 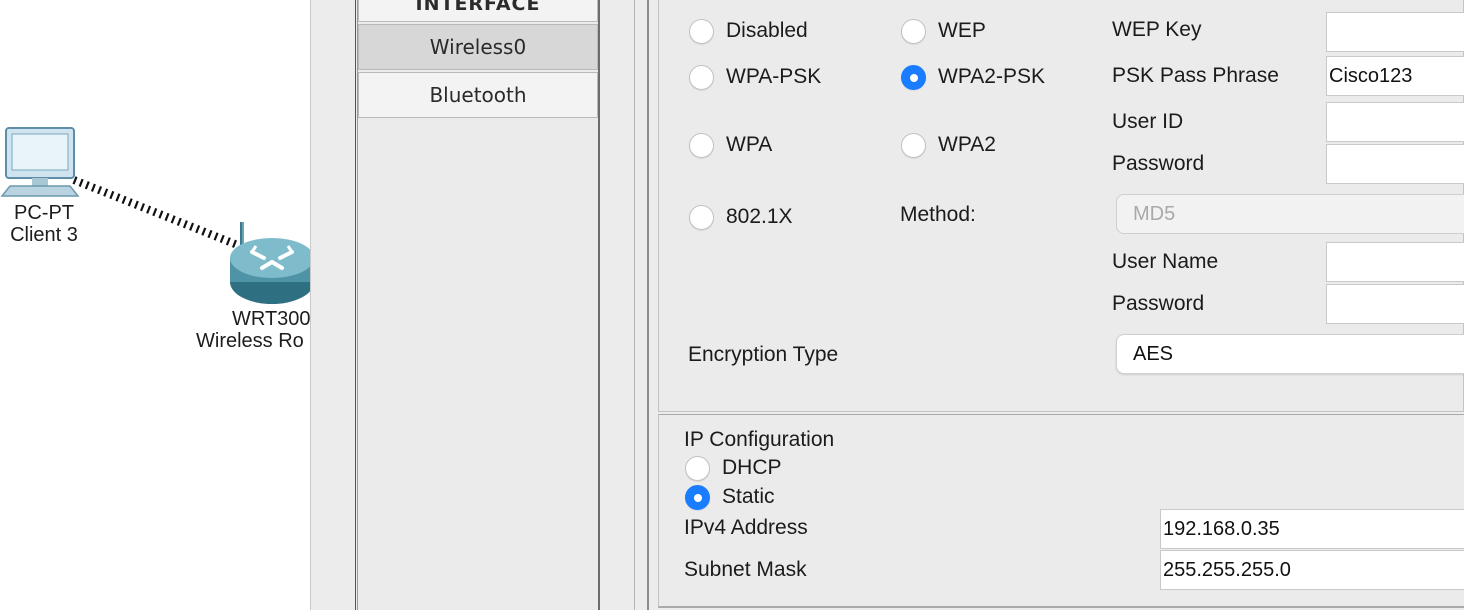 I want to click on ipv4-address-label: IPv4 Address, so click(x=746, y=527).